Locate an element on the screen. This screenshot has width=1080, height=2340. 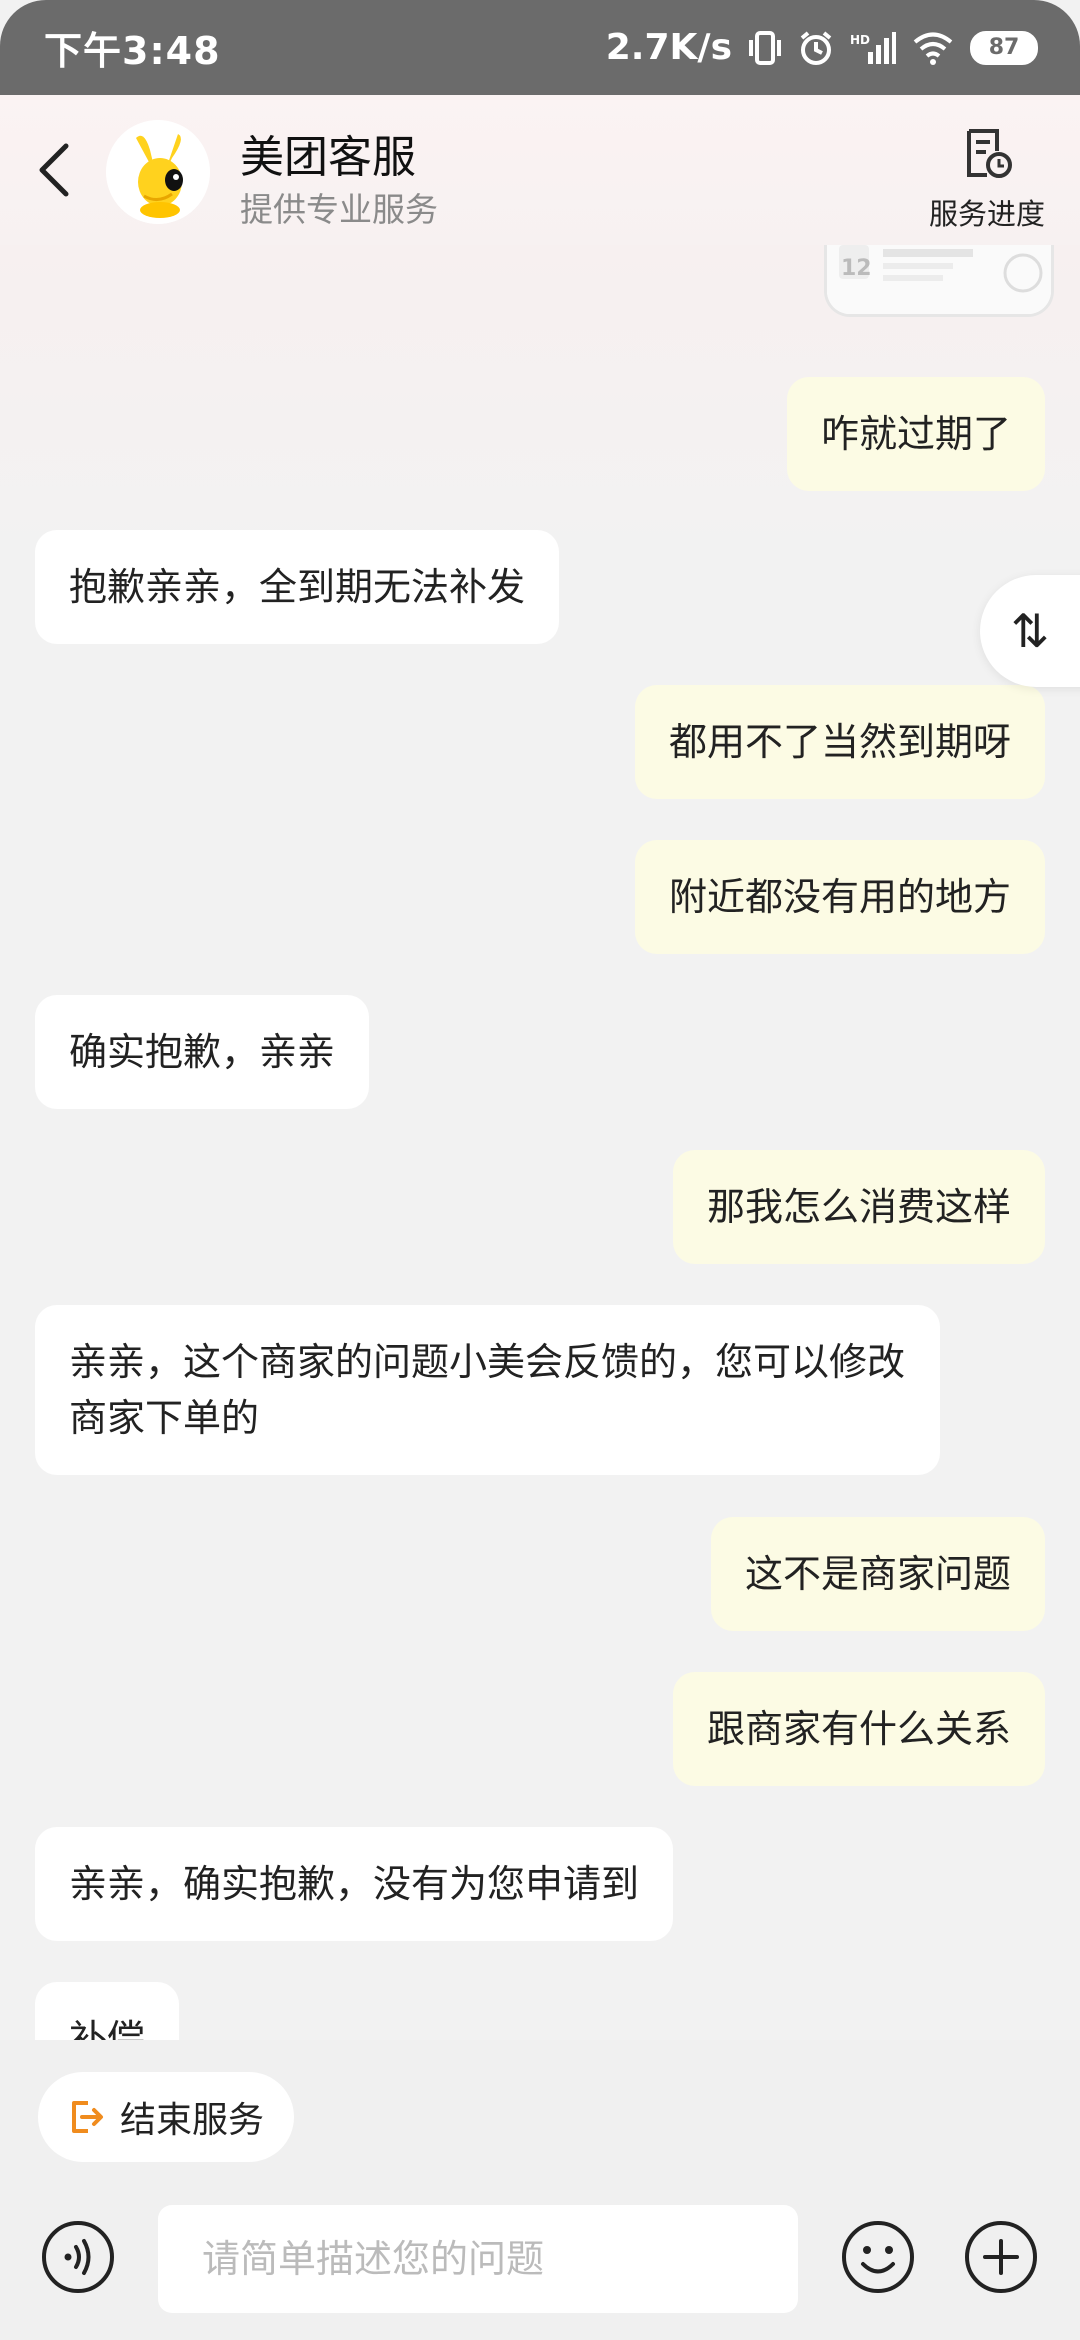
voice-input-button is located at coordinates (78, 2257).